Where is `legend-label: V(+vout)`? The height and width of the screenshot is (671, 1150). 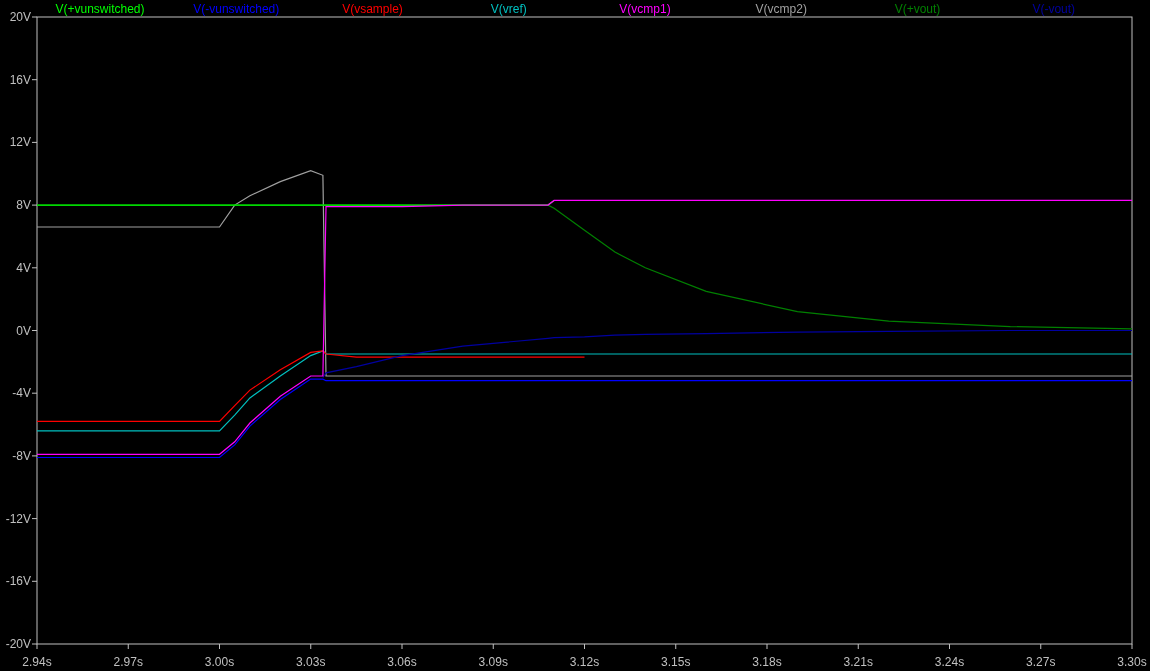 legend-label: V(+vout) is located at coordinates (917, 9).